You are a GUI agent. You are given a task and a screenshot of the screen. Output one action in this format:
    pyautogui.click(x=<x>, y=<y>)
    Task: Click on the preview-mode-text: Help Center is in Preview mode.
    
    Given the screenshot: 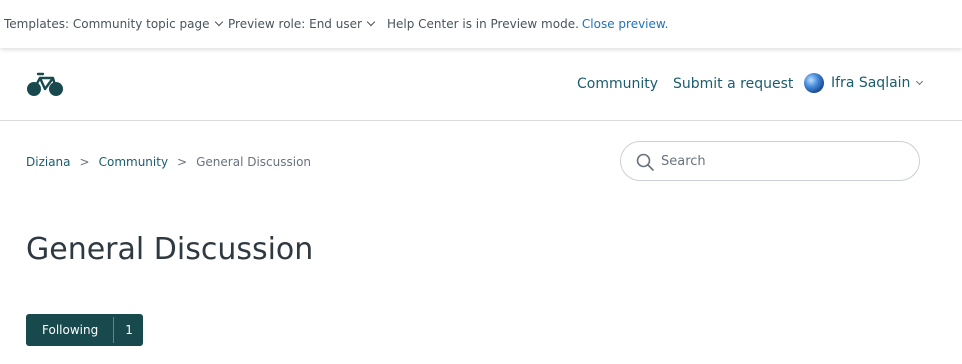 What is the action you would take?
    pyautogui.click(x=483, y=24)
    